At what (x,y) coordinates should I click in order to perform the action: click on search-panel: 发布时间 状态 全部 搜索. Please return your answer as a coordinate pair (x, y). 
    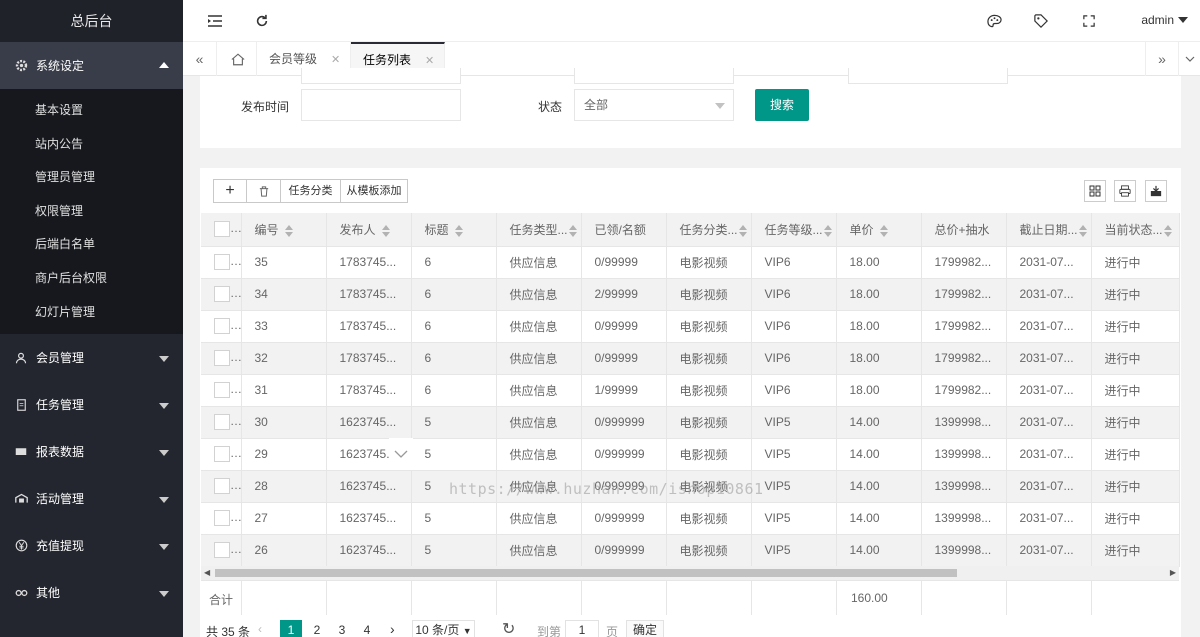
    Looking at the image, I should click on (690, 108).